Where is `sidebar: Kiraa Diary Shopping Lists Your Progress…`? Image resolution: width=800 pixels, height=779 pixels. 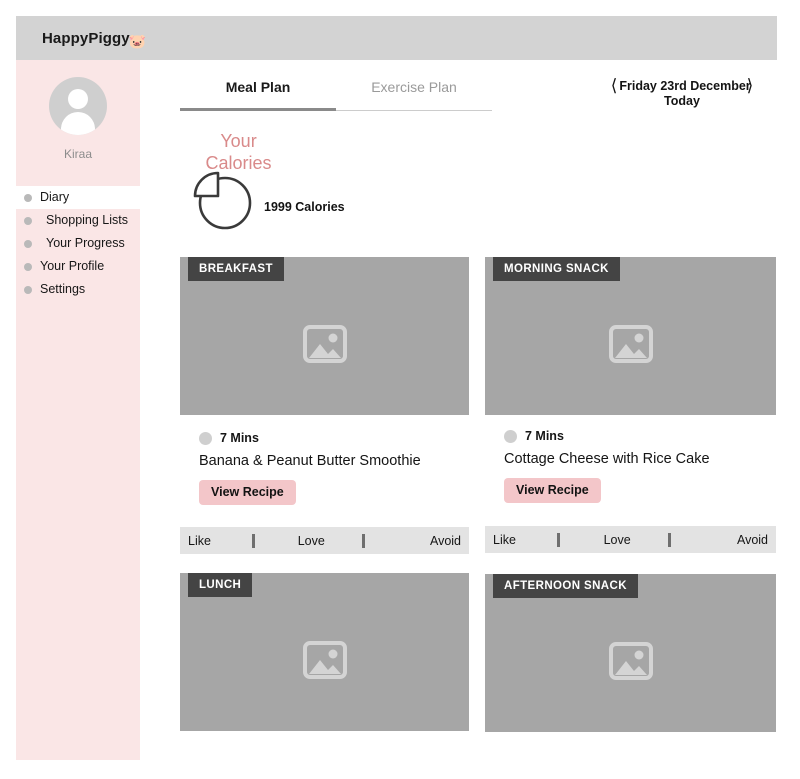
sidebar: Kiraa Diary Shopping Lists Your Progress… is located at coordinates (78, 410).